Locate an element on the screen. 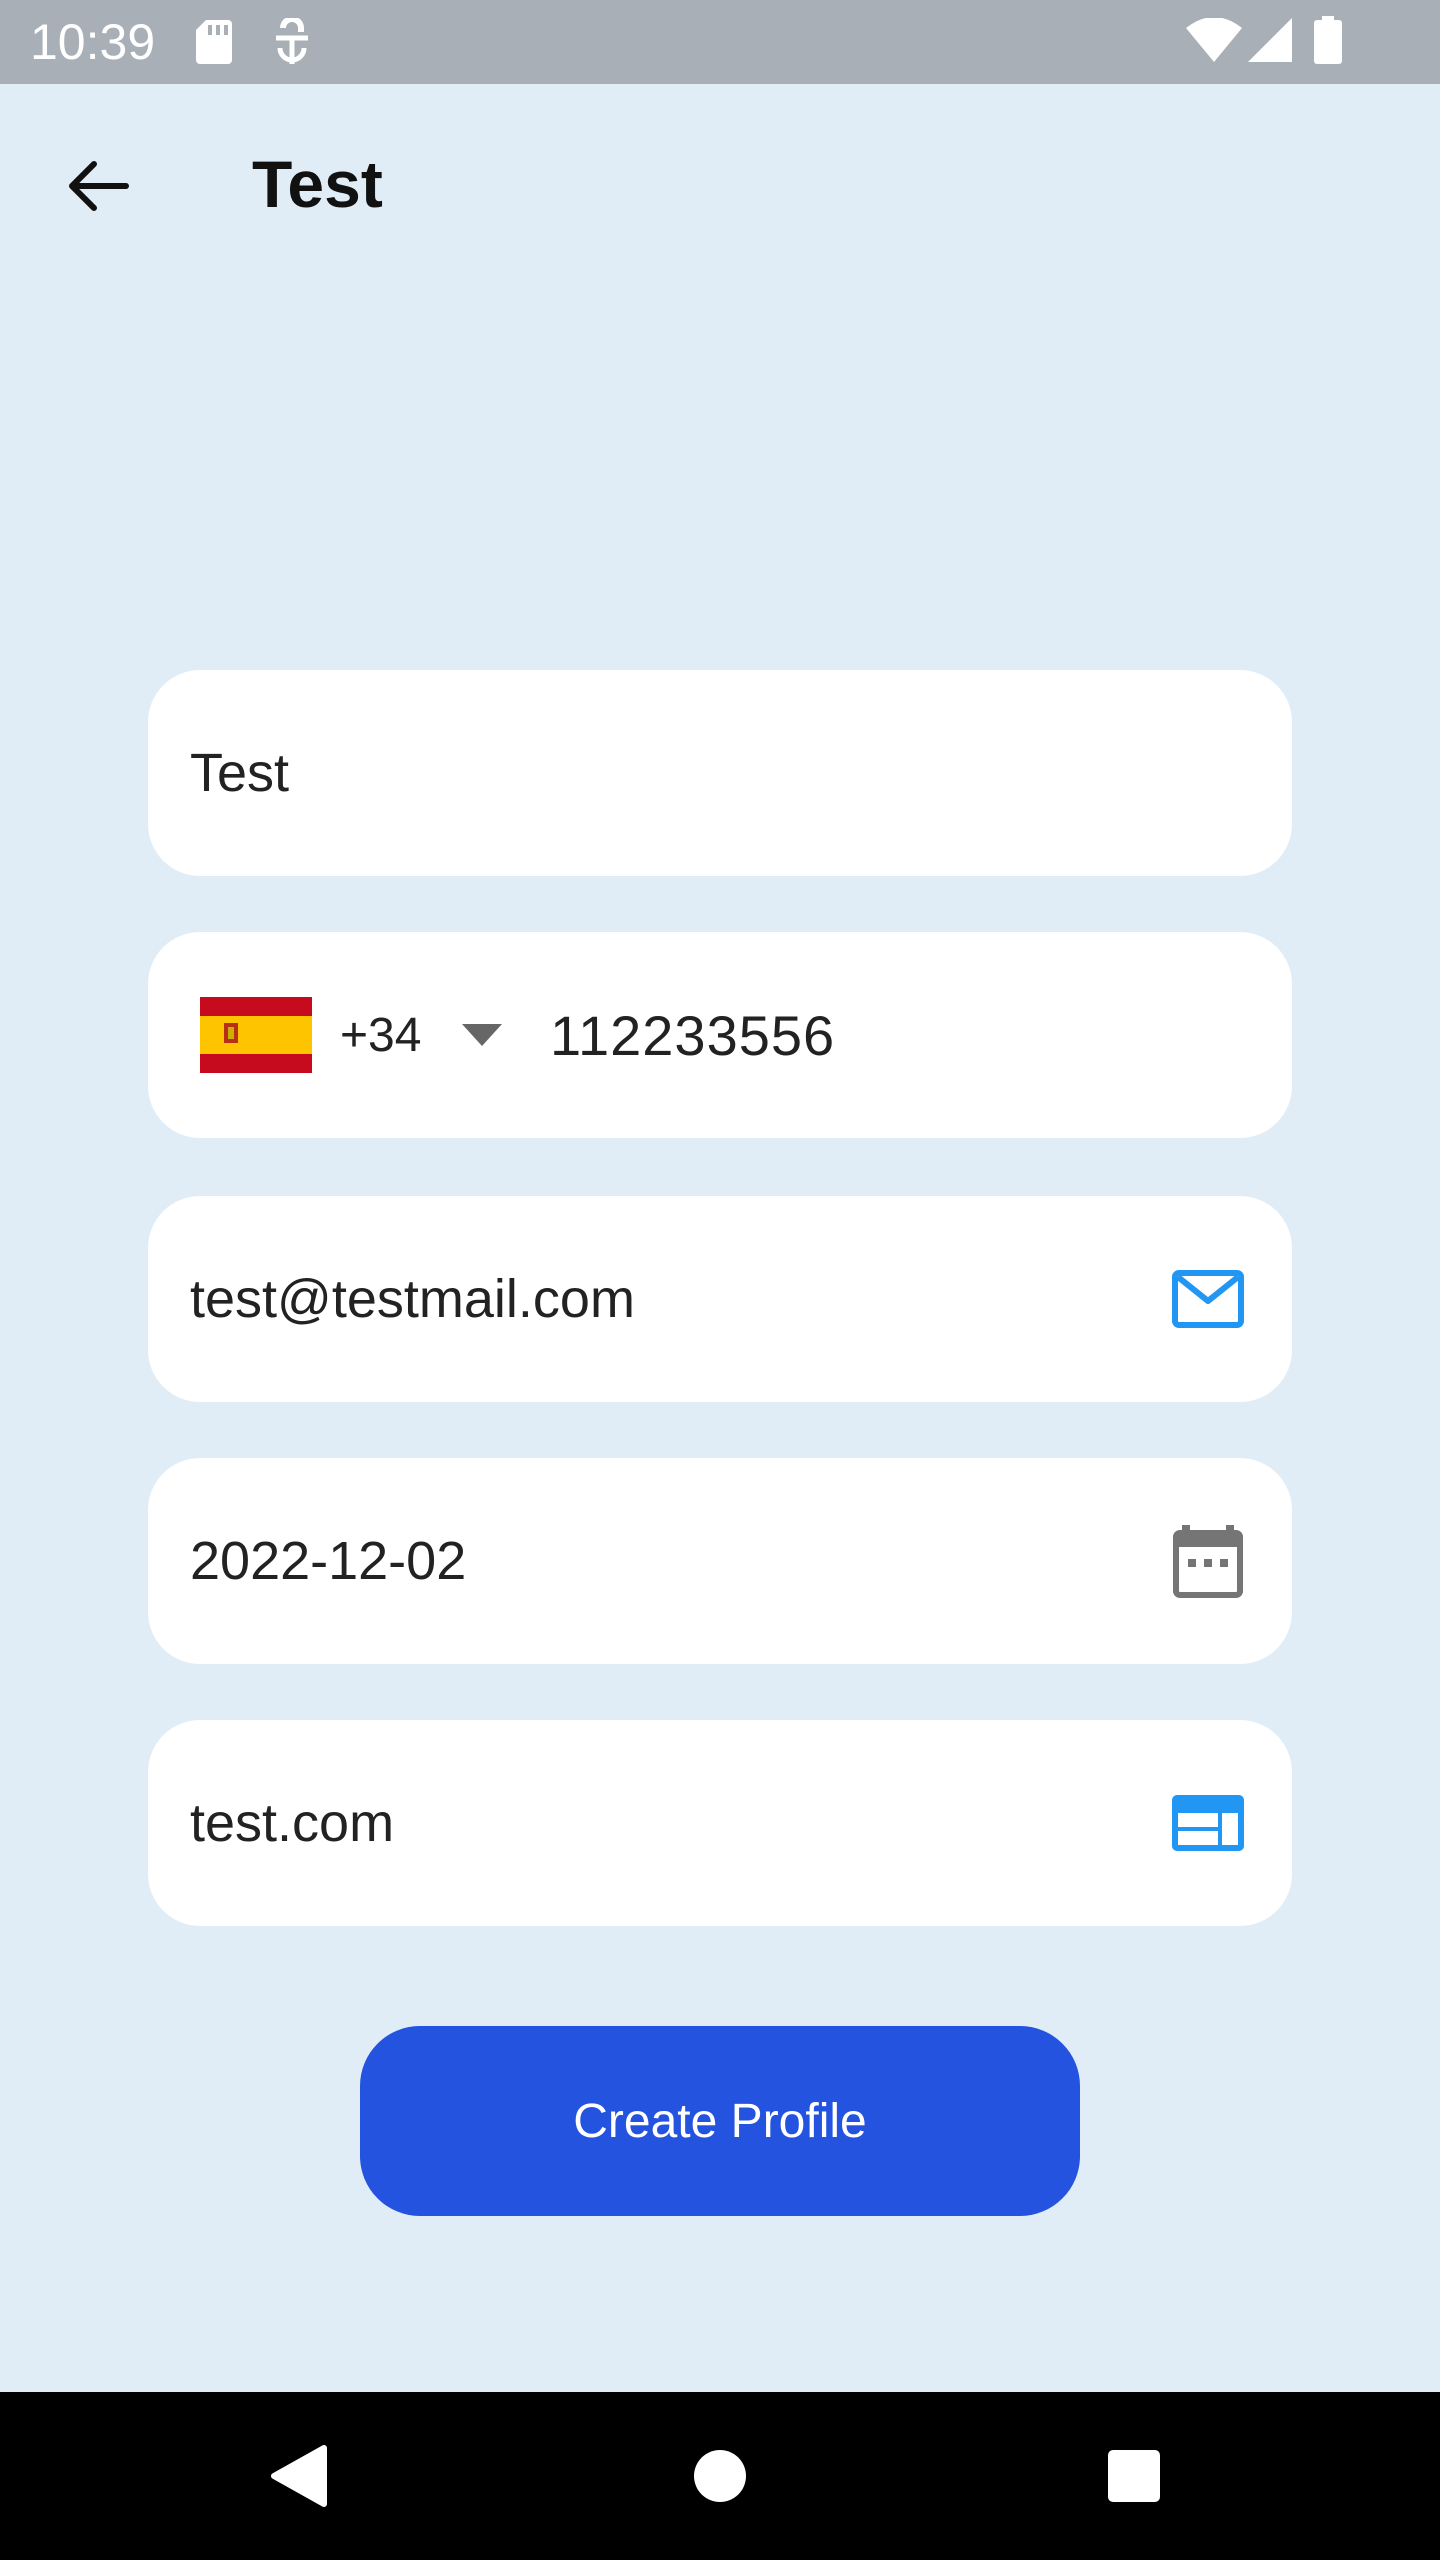  website-field: test.com is located at coordinates (720, 1823).